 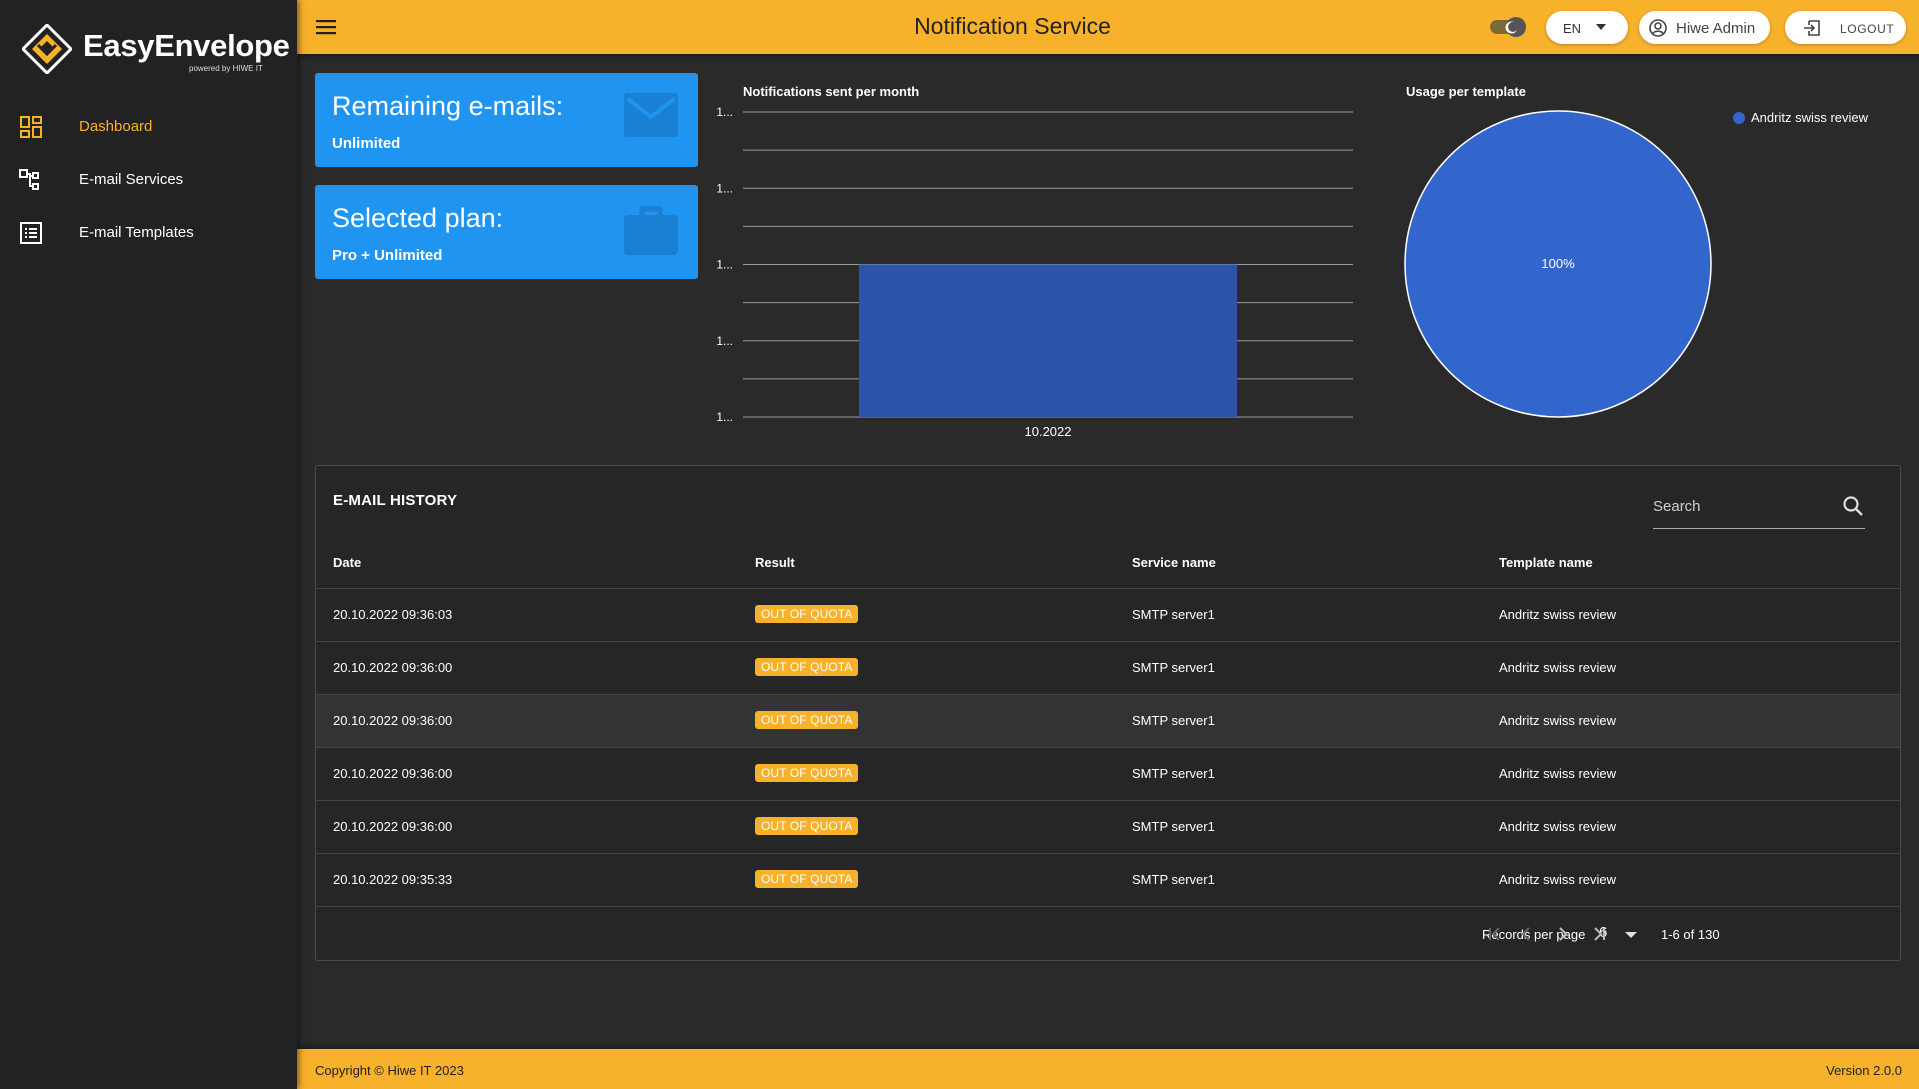 I want to click on templates-icon, so click(x=31, y=233).